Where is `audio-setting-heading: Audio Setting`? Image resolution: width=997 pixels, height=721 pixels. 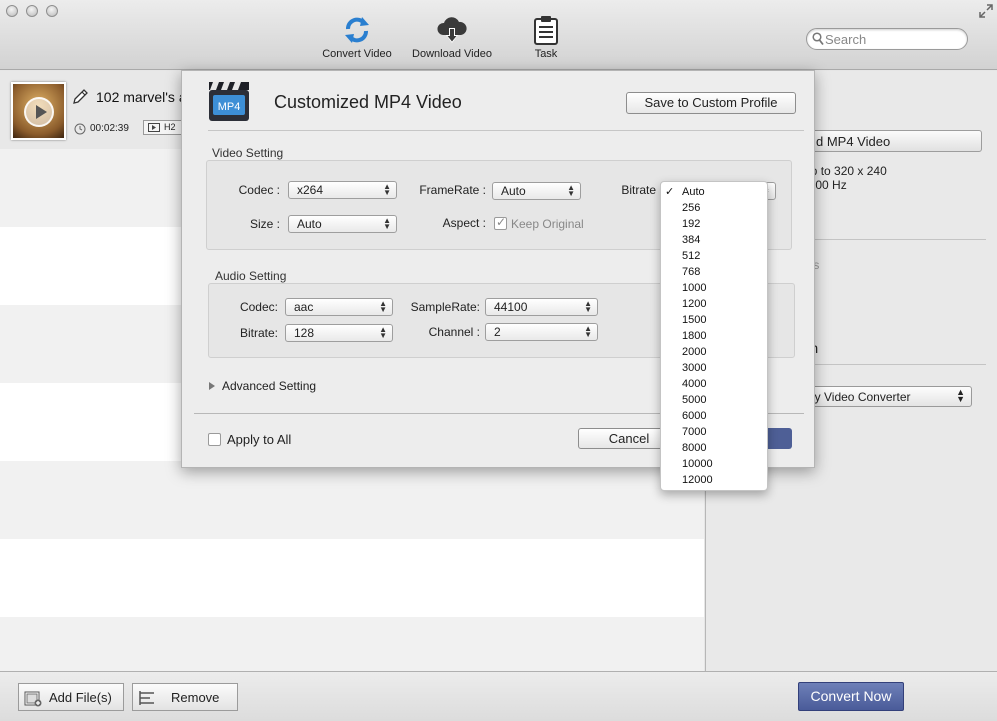 audio-setting-heading: Audio Setting is located at coordinates (251, 276).